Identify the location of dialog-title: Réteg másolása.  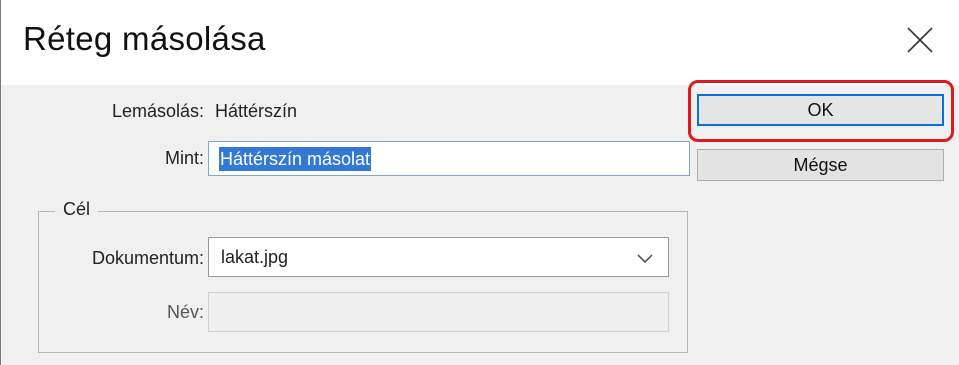
(144, 38).